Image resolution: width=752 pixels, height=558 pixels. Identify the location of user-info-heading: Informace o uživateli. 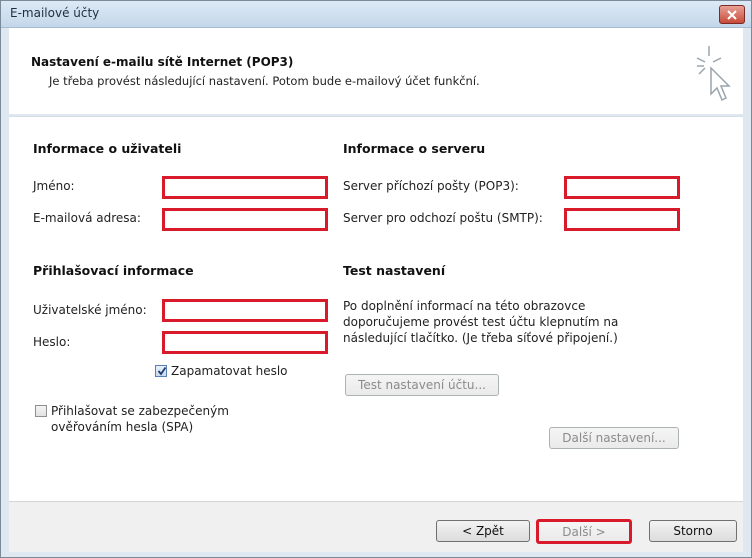
(107, 148).